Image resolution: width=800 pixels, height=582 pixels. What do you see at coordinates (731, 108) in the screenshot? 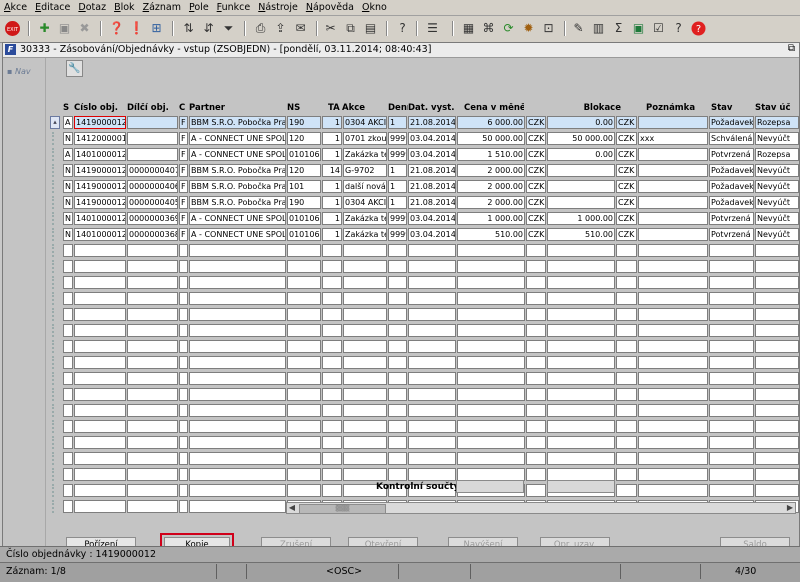
I see `column-header-stav: Stav` at bounding box center [731, 108].